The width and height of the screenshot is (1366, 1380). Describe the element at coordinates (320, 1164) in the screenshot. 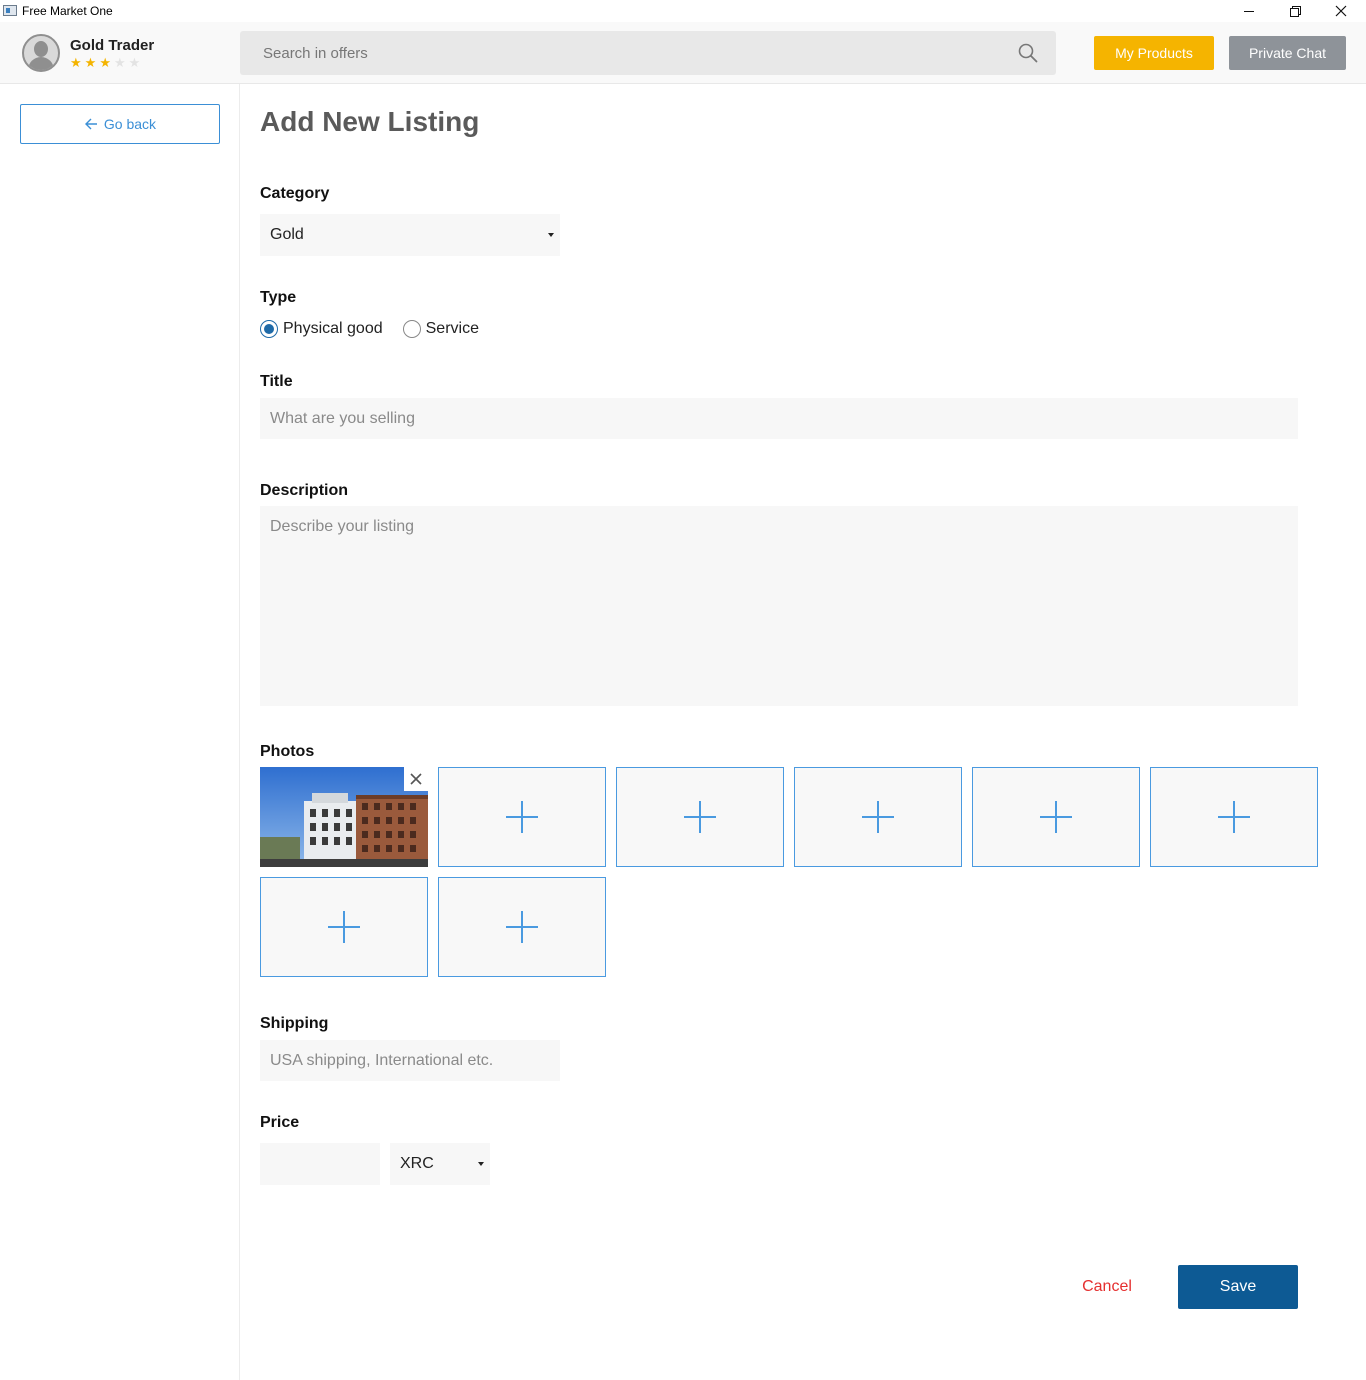

I see `price-input` at that location.